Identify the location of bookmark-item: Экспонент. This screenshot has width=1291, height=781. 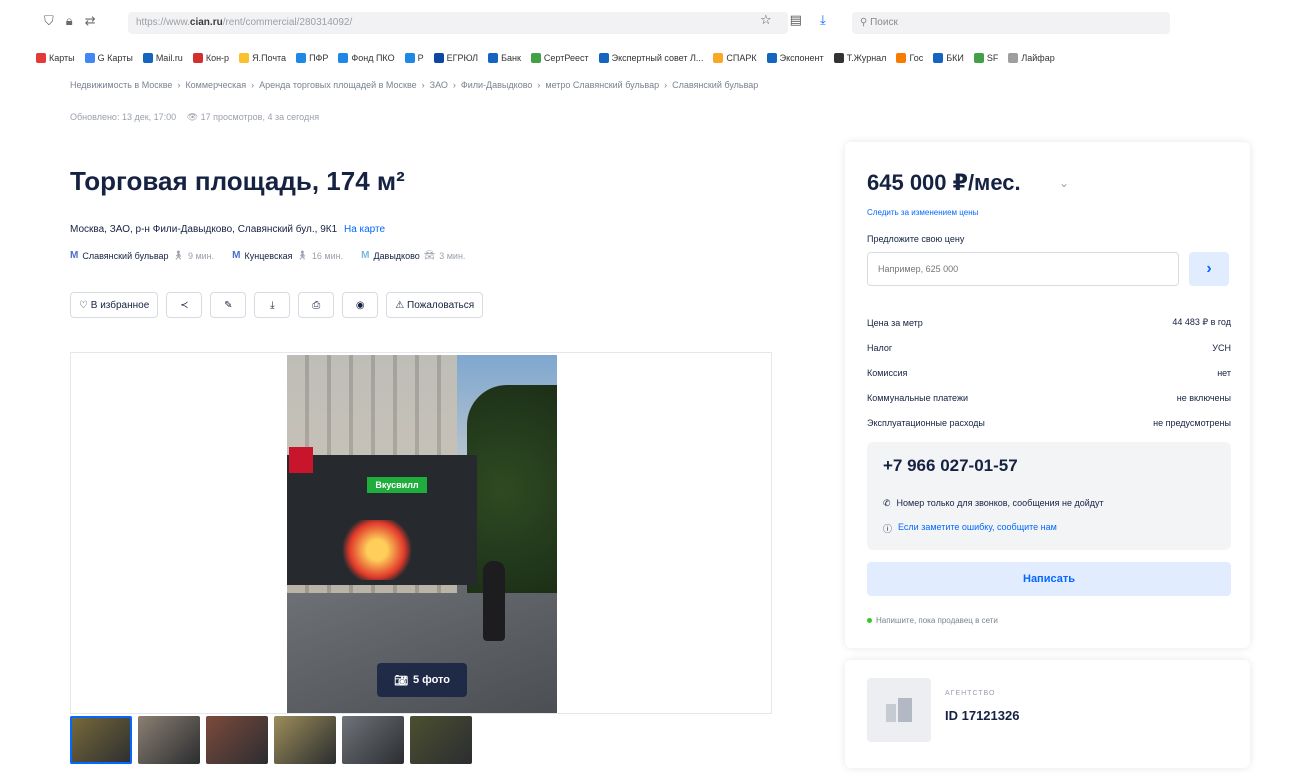
(795, 58).